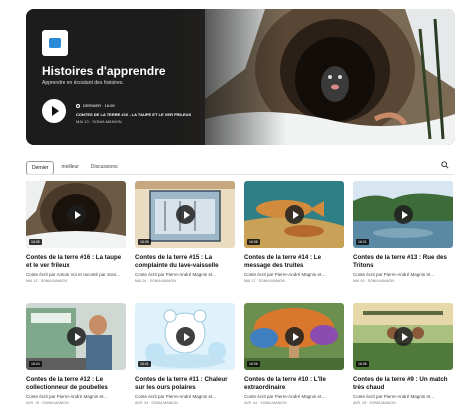  Describe the element at coordinates (403, 262) in the screenshot. I see `episode-title: Contes de la terre #13 : Rue des Tritons` at that location.